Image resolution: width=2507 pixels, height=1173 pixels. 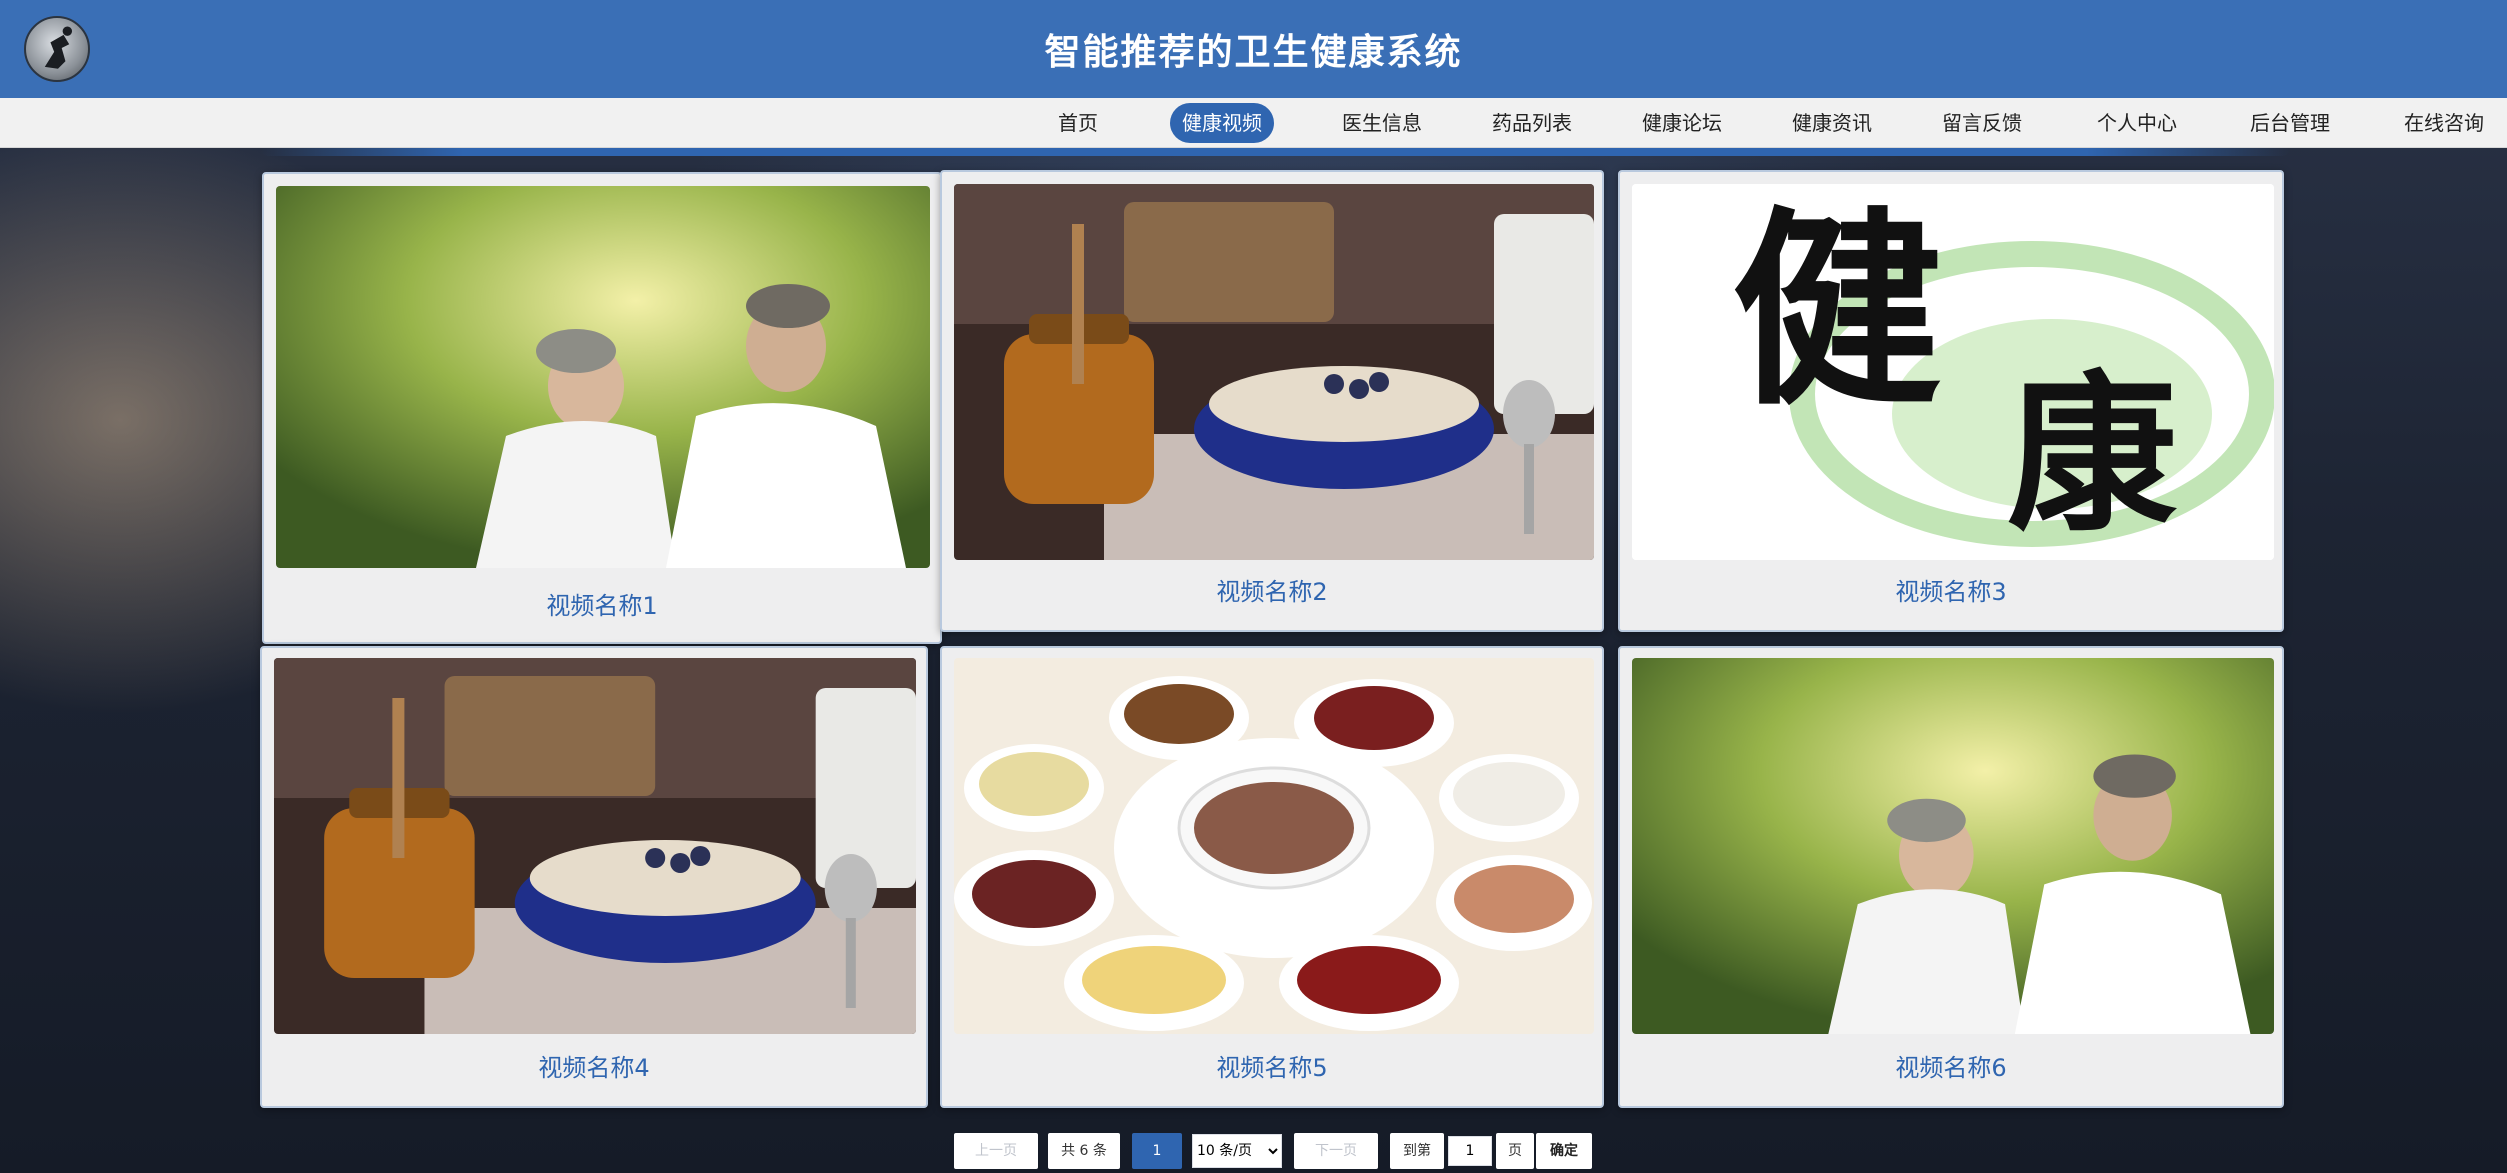 I want to click on video-name-4: 视频名称4, so click(x=594, y=1065).